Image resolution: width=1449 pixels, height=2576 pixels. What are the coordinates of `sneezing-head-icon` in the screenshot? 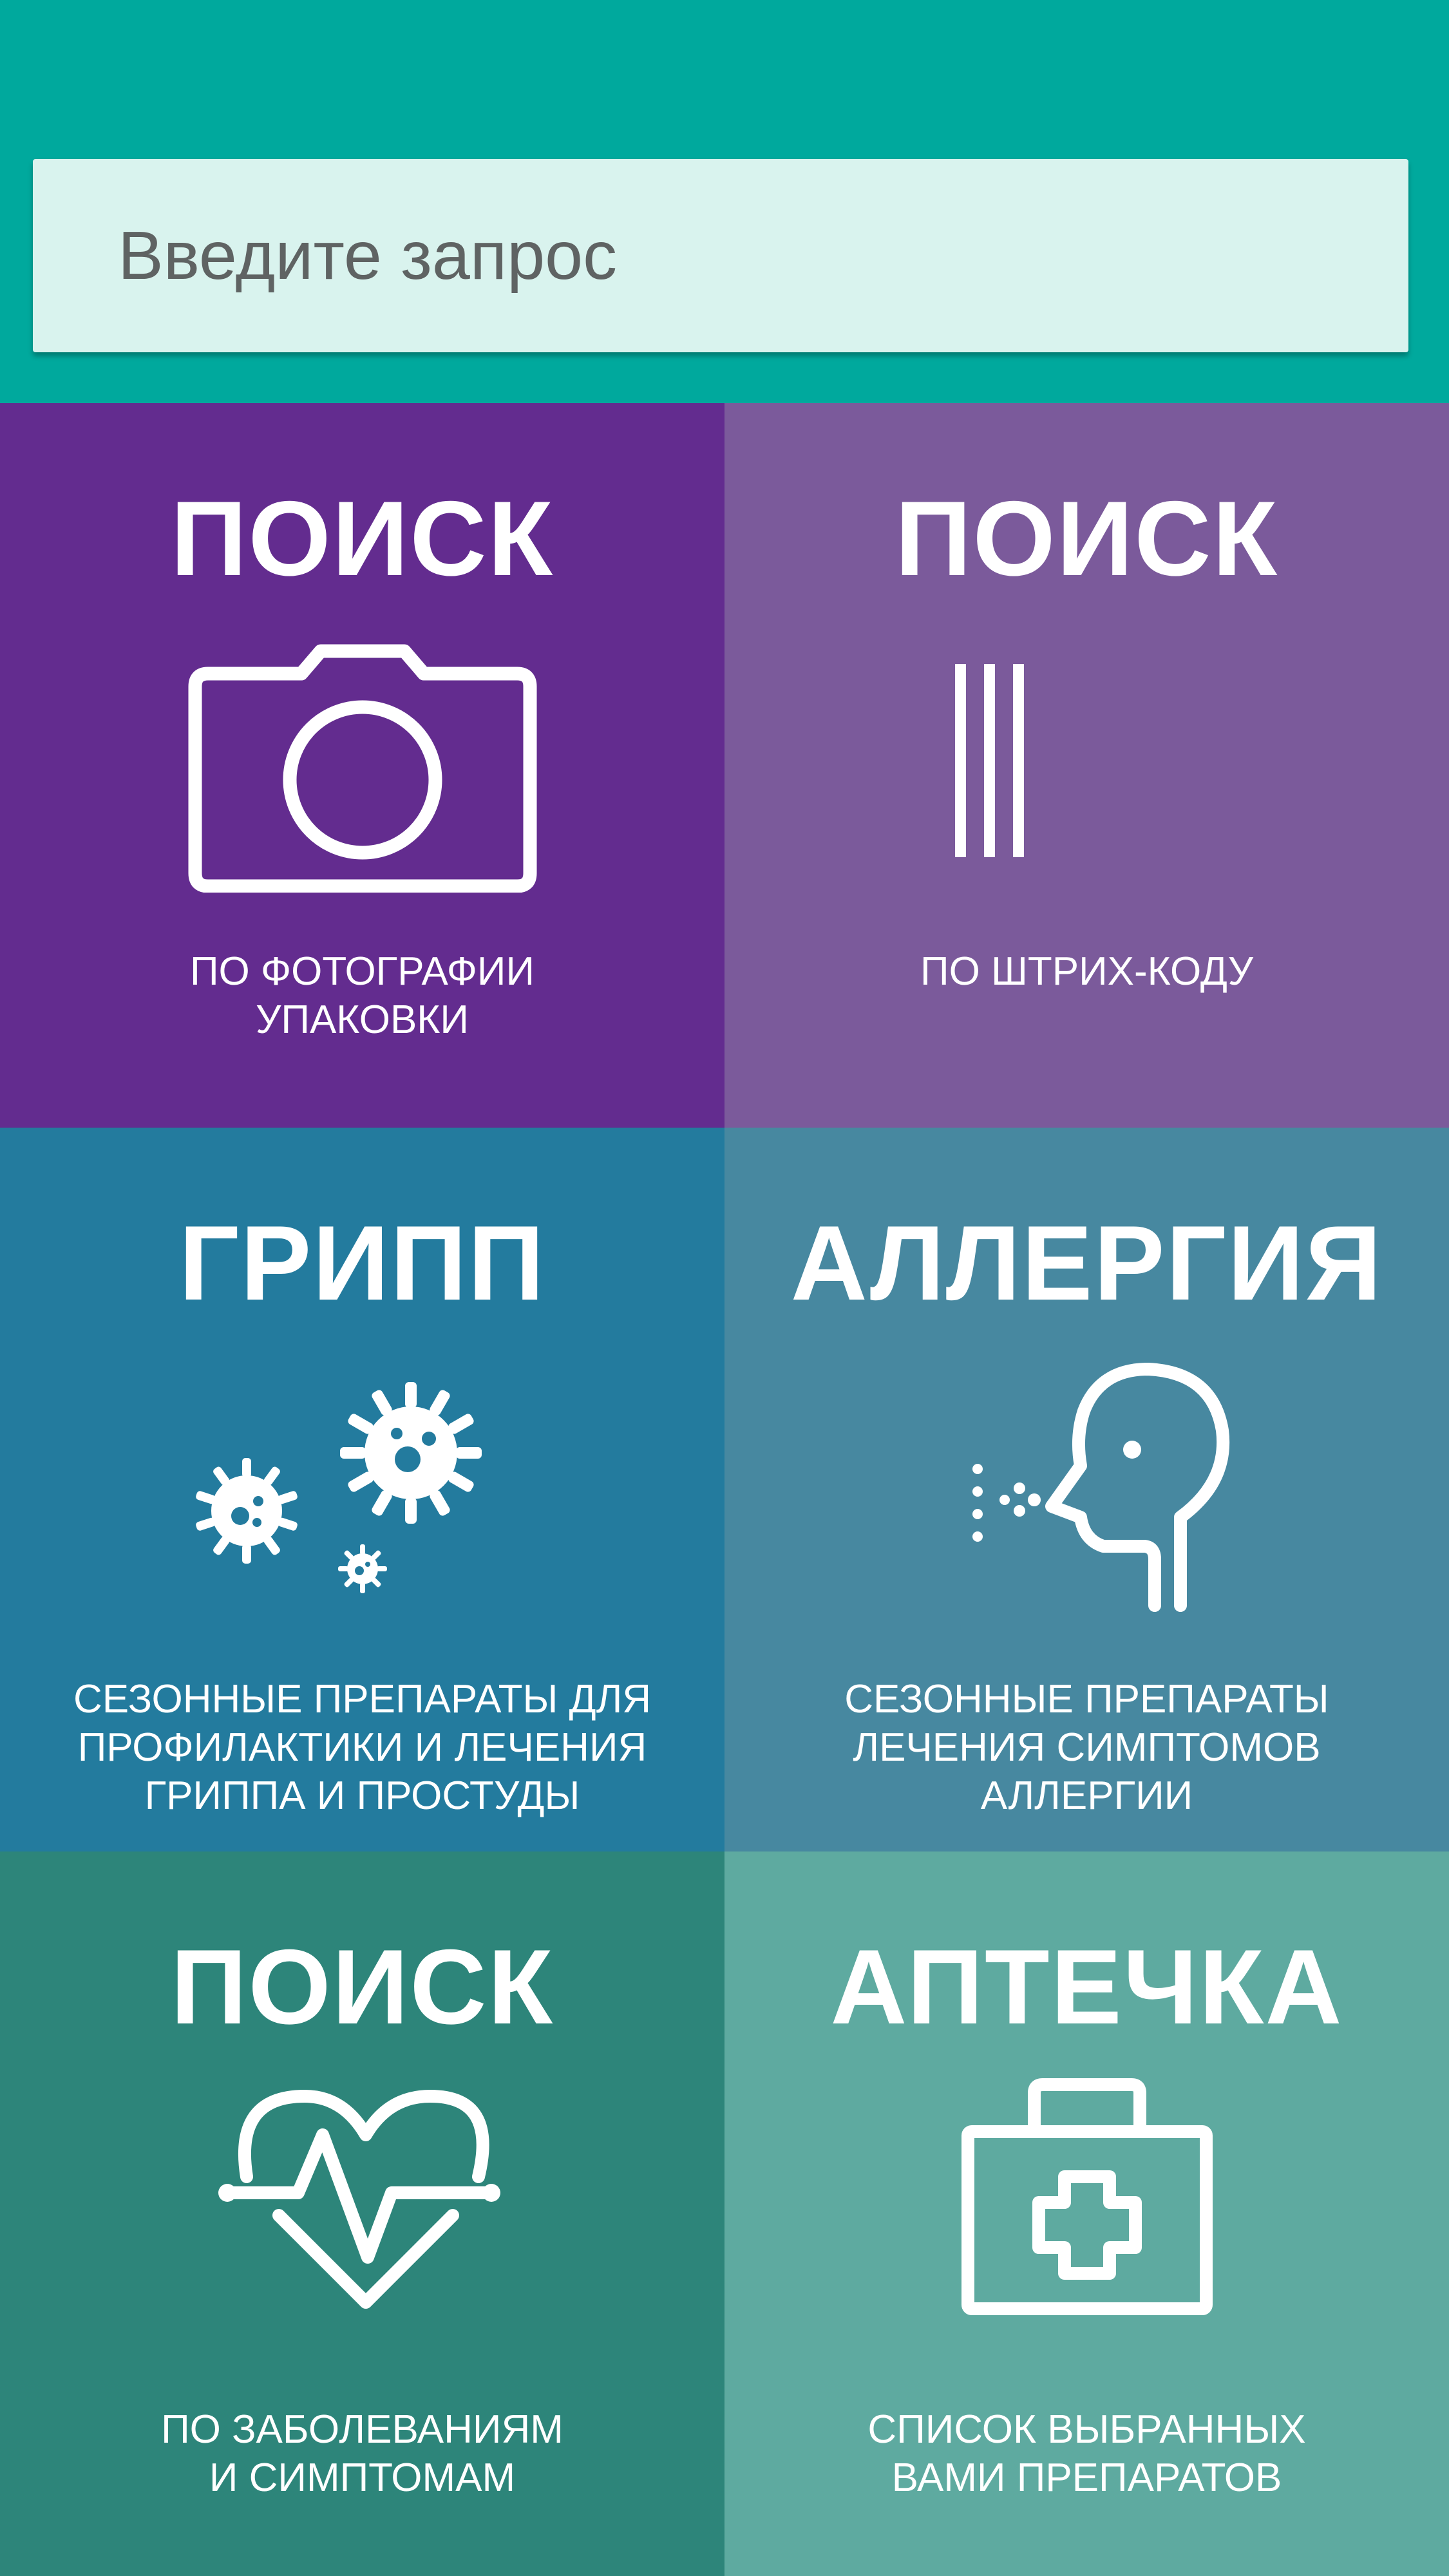 It's located at (1086, 1501).